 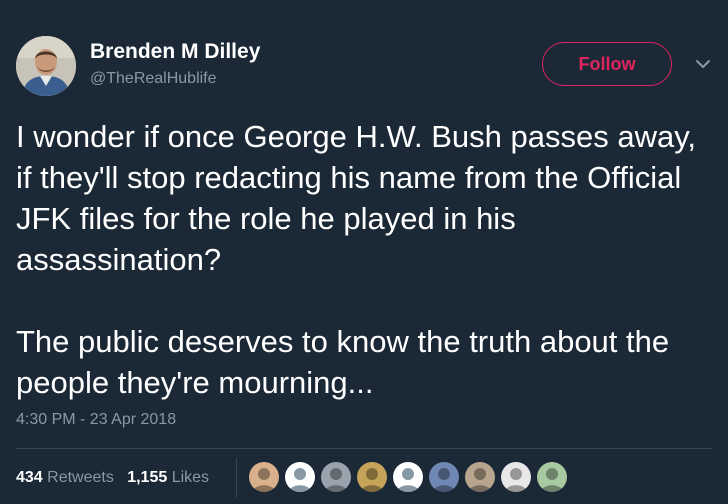 What do you see at coordinates (703, 64) in the screenshot?
I see `chevron-down-icon` at bounding box center [703, 64].